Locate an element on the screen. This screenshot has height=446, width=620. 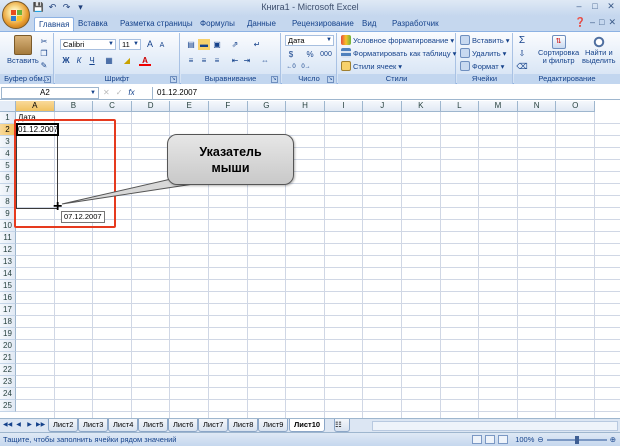
name-box: A2 ▼ is located at coordinates (50, 93).